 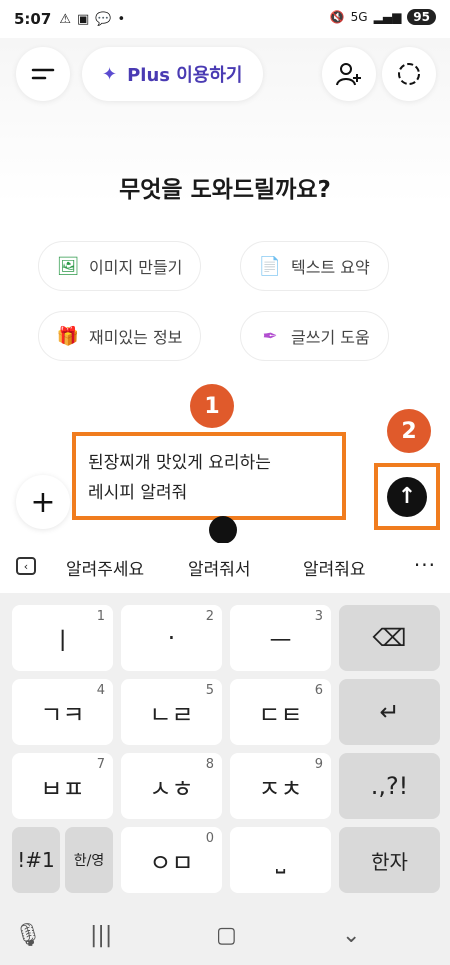 What do you see at coordinates (270, 336) in the screenshot?
I see `pen-icon: ✒` at bounding box center [270, 336].